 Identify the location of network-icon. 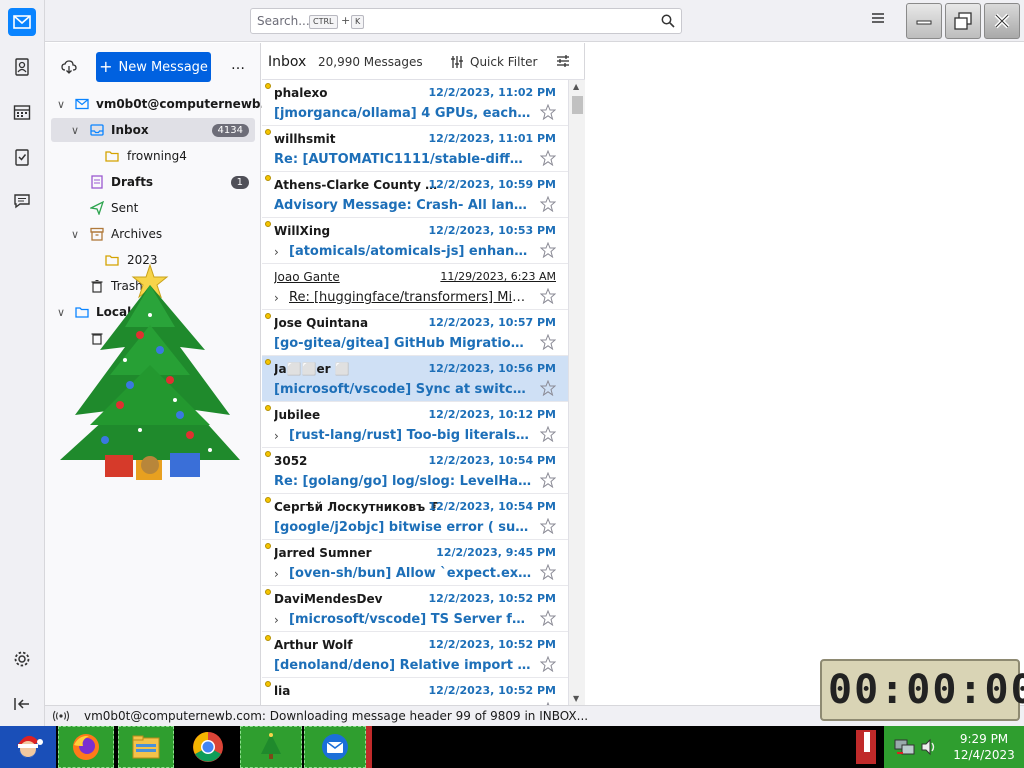
(905, 747).